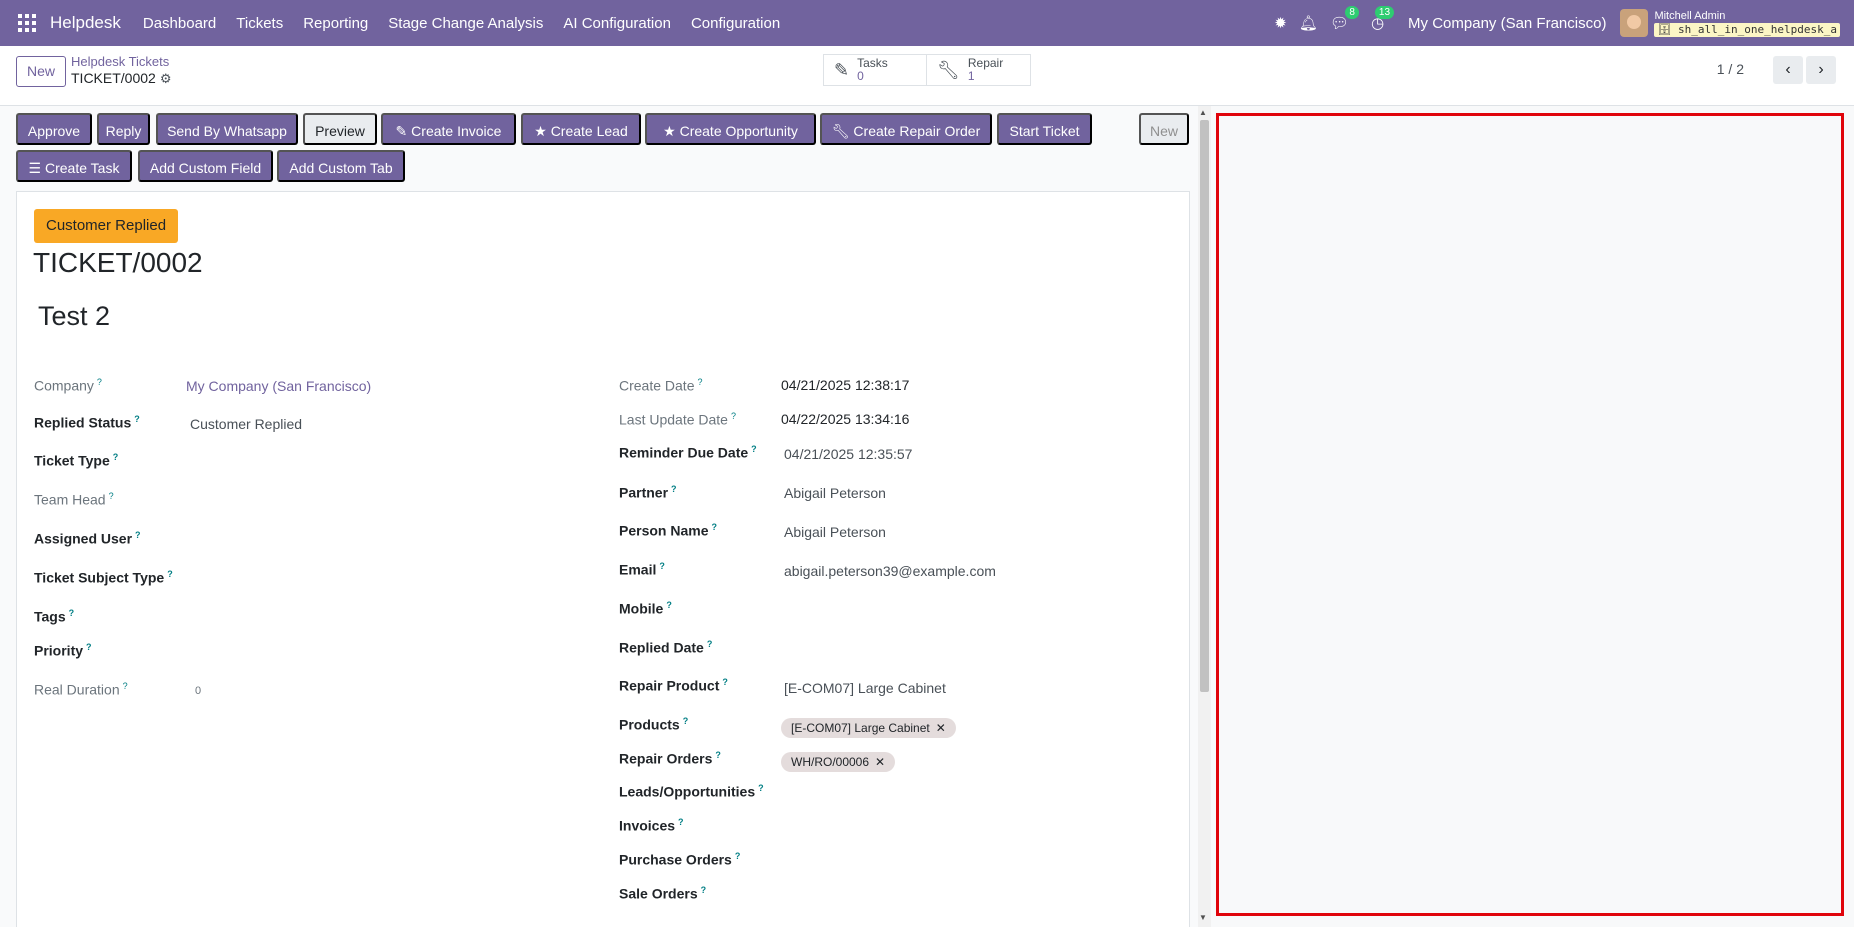  I want to click on repair-count: 1, so click(971, 76).